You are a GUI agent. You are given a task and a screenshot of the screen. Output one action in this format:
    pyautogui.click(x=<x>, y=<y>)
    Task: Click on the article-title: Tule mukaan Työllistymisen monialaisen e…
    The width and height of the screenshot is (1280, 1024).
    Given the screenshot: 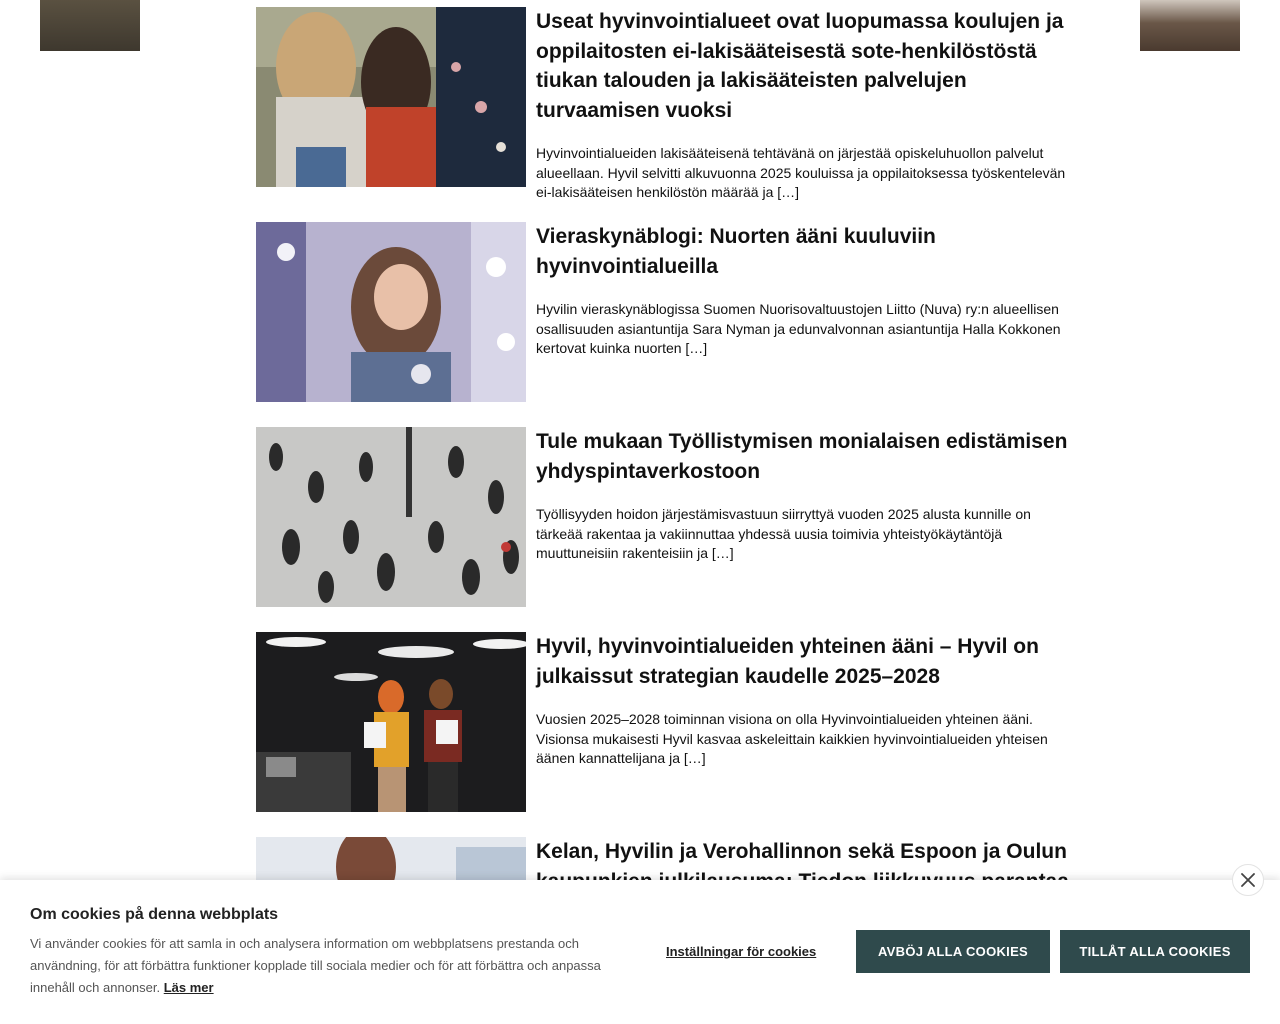 What is the action you would take?
    pyautogui.click(x=806, y=456)
    